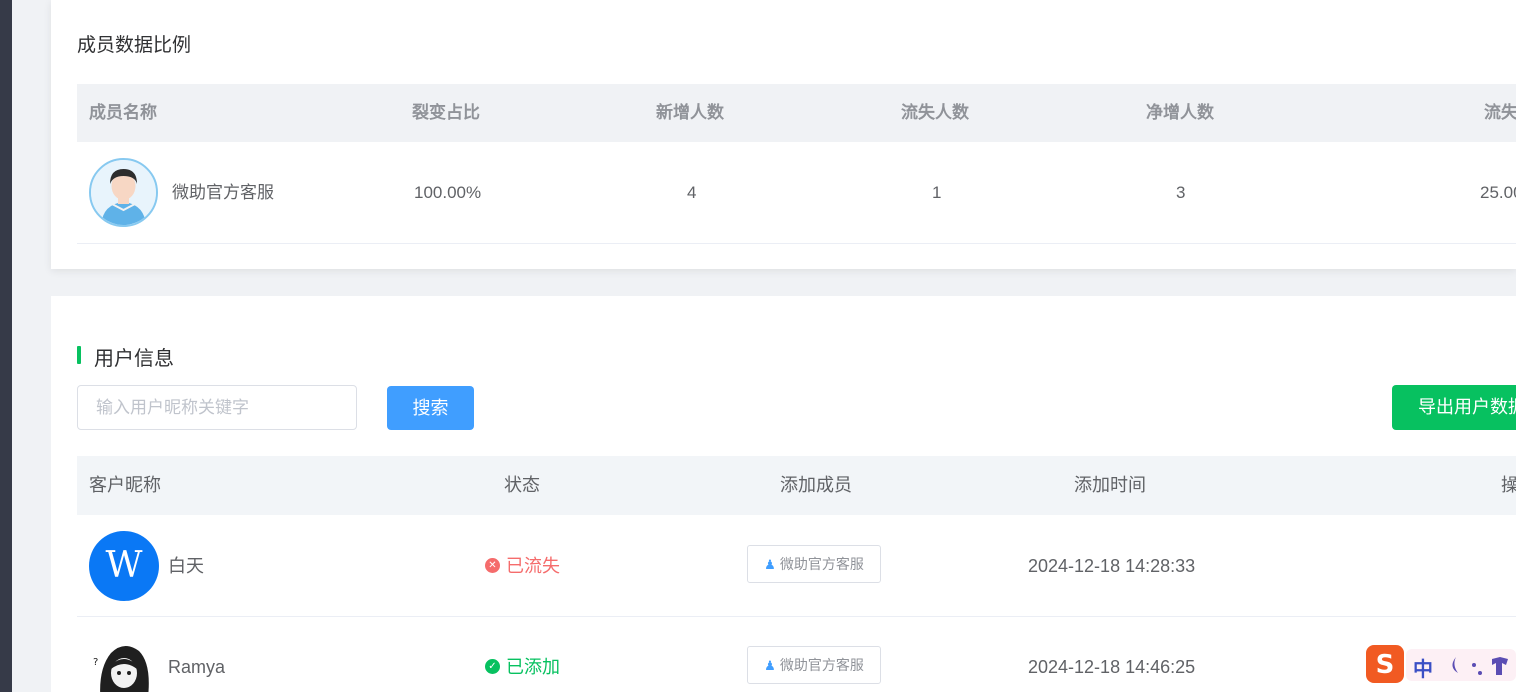 This screenshot has width=1516, height=692. What do you see at coordinates (448, 192) in the screenshot?
I see `member-ratio-value: 100.00%` at bounding box center [448, 192].